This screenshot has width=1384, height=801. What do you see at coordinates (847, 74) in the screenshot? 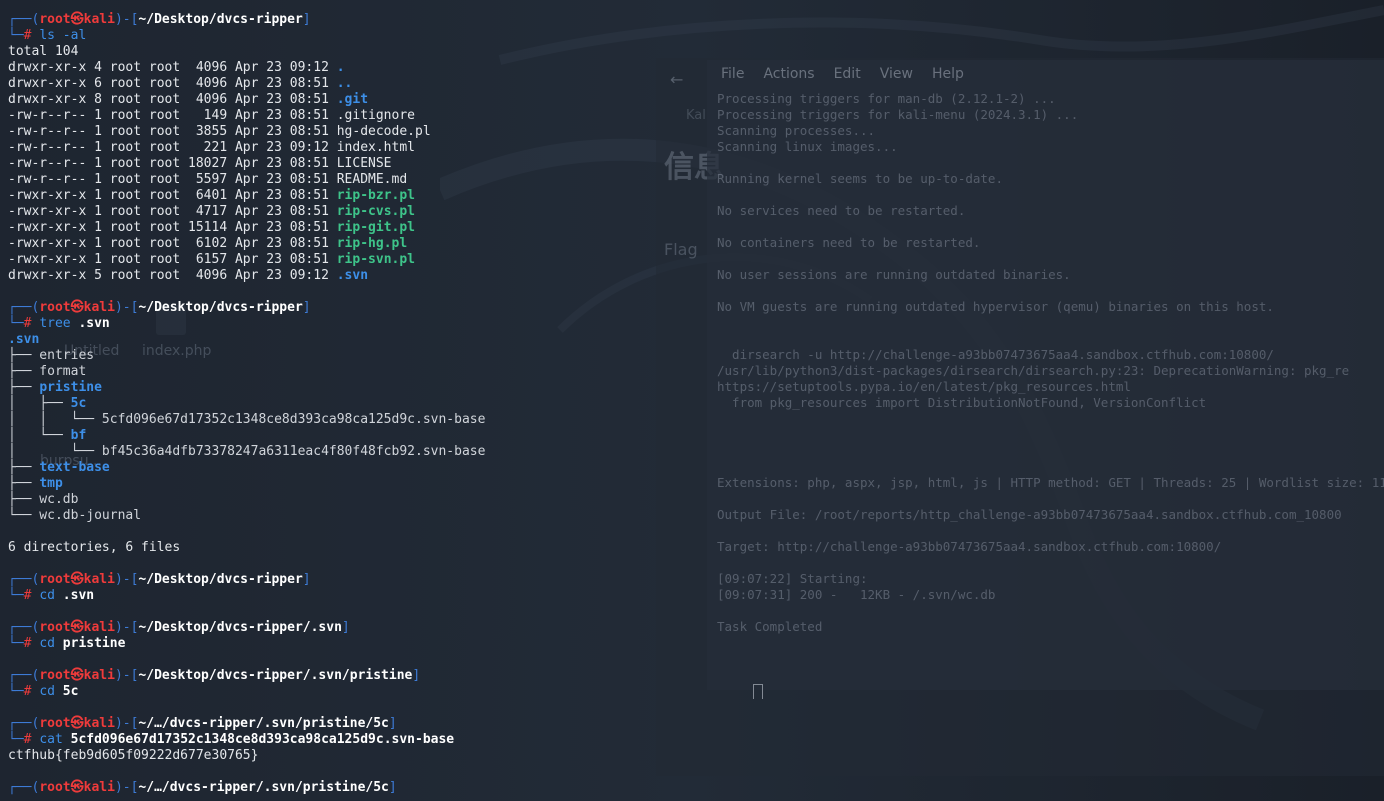
I see `menu-edit: Edit` at bounding box center [847, 74].